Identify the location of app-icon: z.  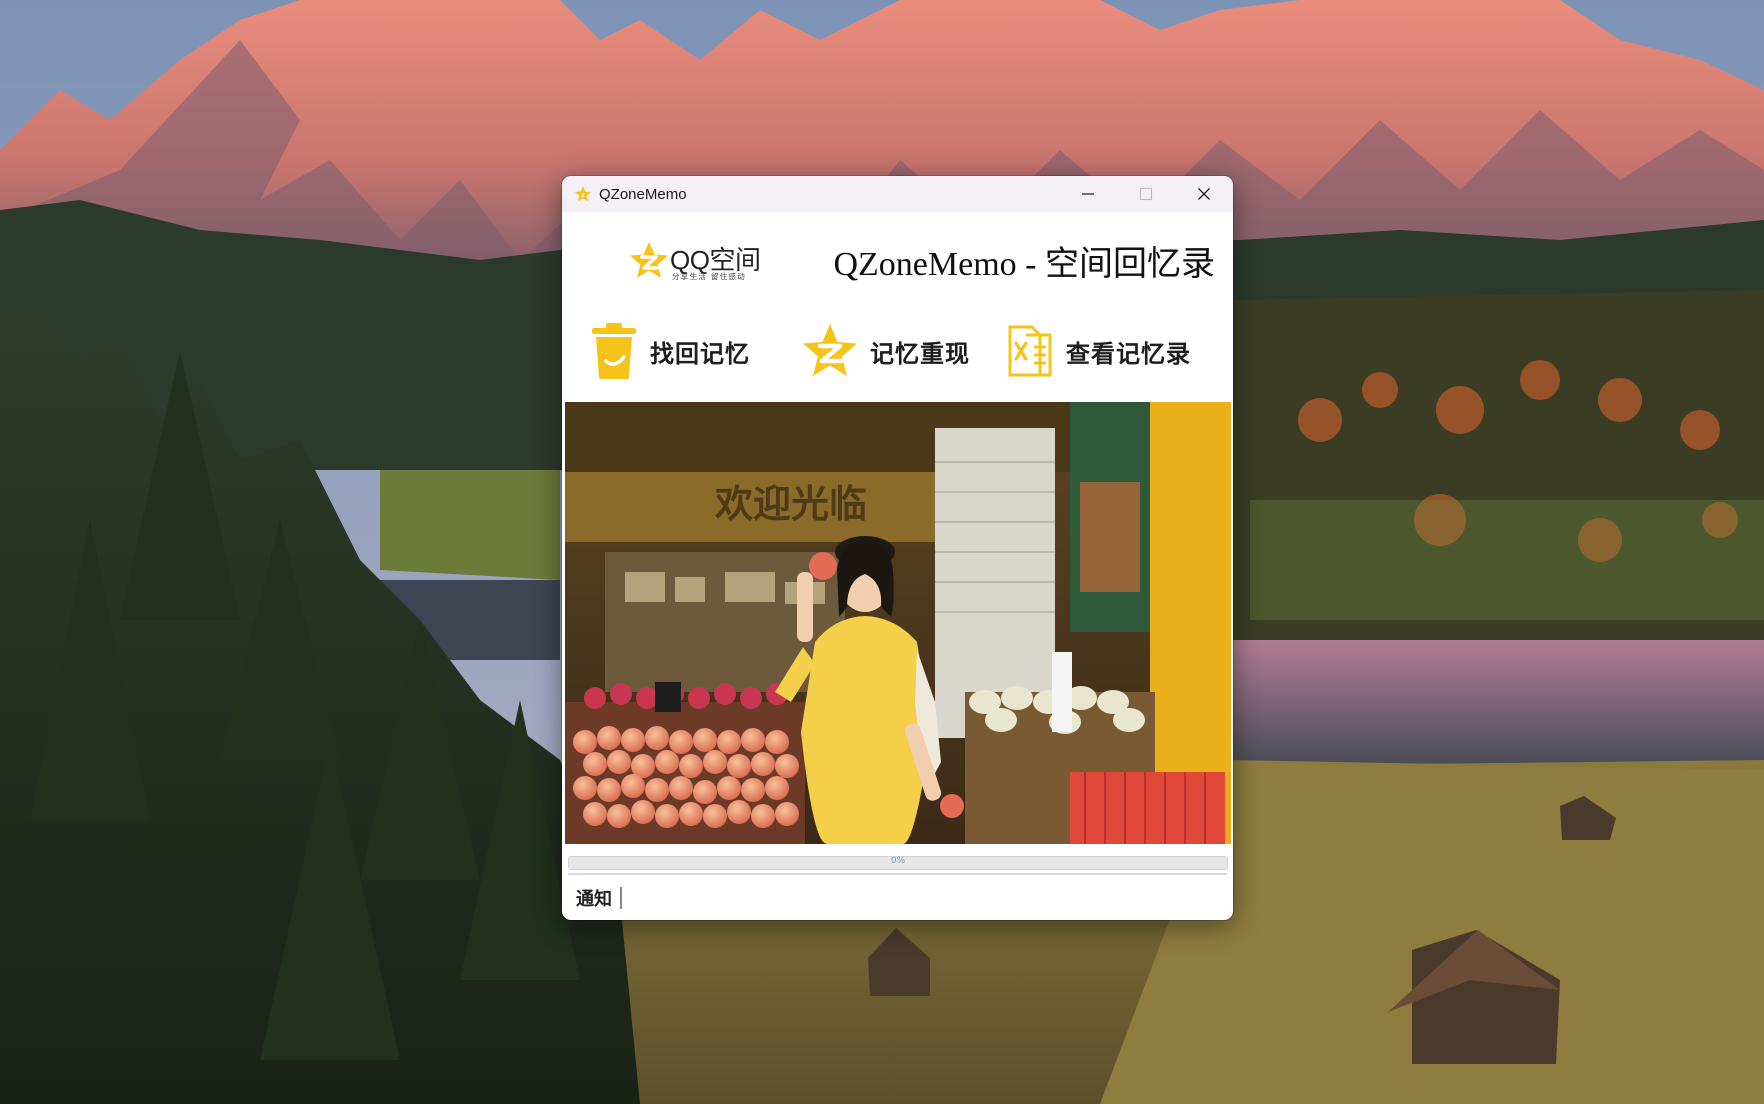
(583, 194).